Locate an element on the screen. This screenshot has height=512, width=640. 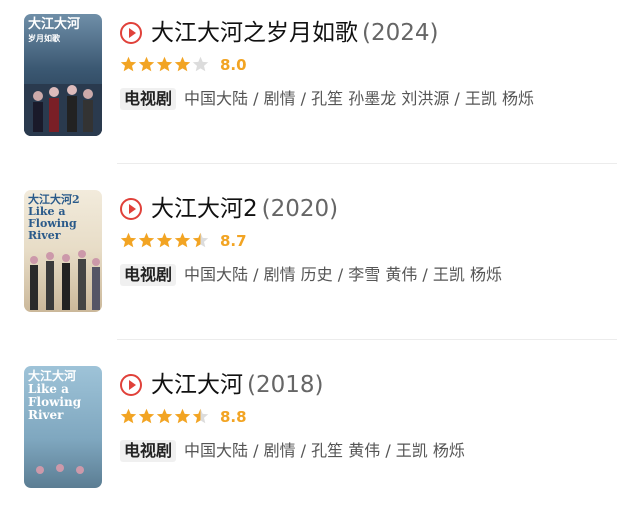
rating-score: 8.7 is located at coordinates (233, 241).